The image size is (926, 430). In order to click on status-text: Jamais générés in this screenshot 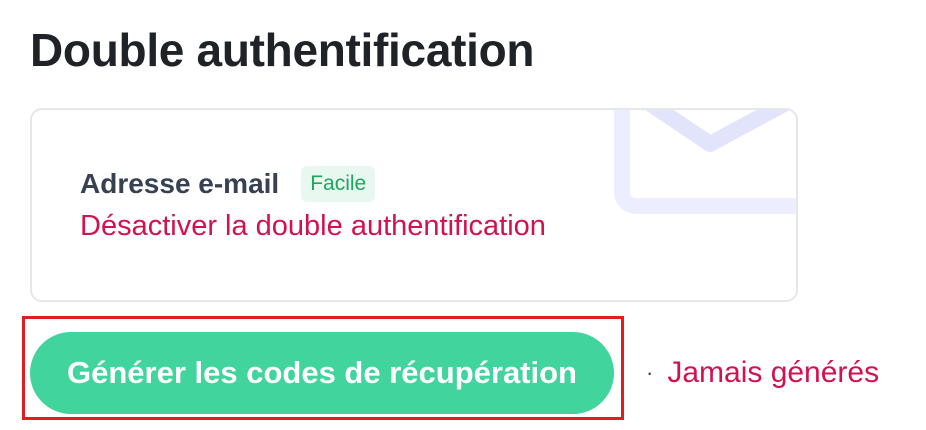, I will do `click(773, 372)`.